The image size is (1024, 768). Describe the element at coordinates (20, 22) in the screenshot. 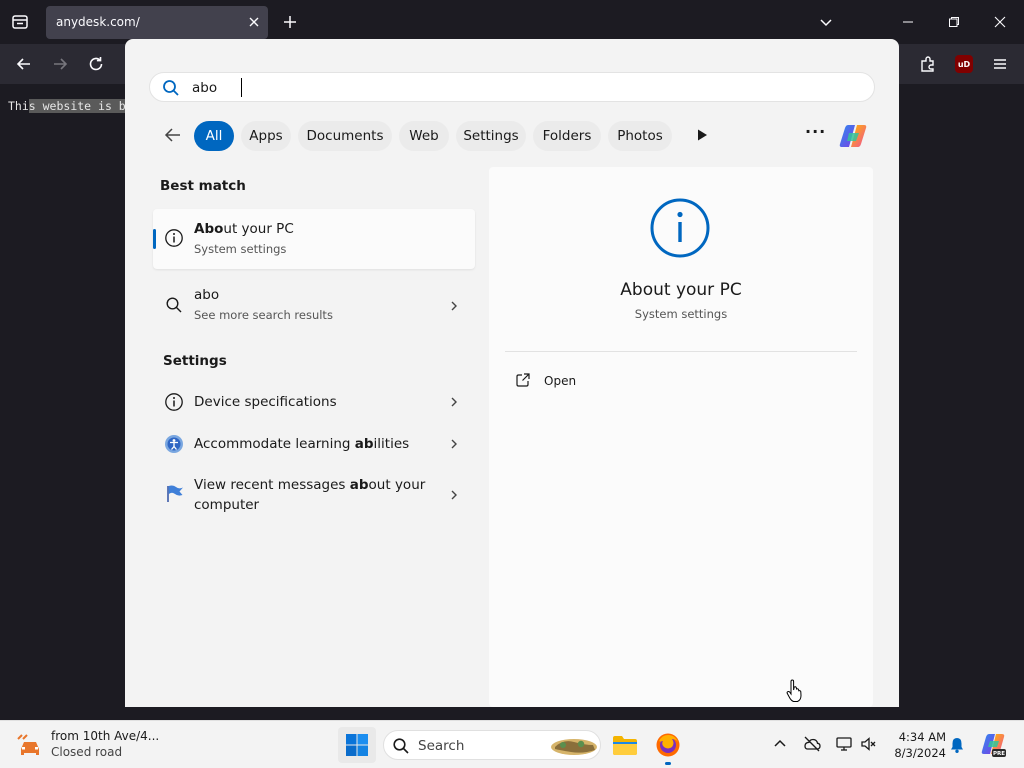

I see `tab-list-icon` at that location.